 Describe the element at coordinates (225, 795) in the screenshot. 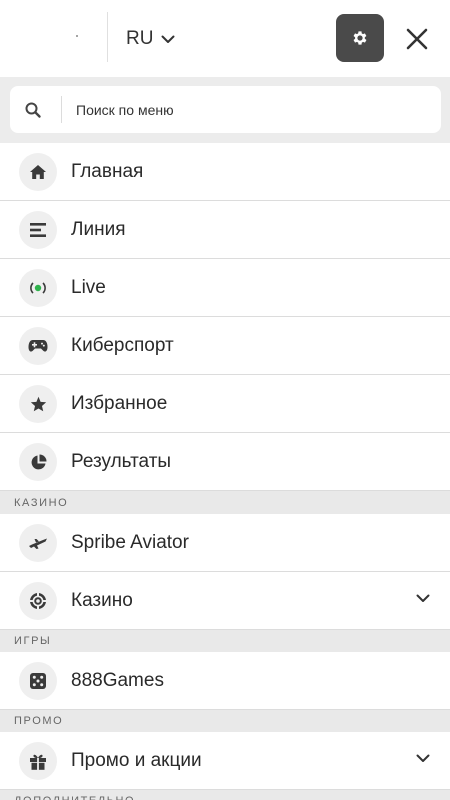

I see `section-header-extra: ДОПОЛНИТЕЛЬНО` at that location.